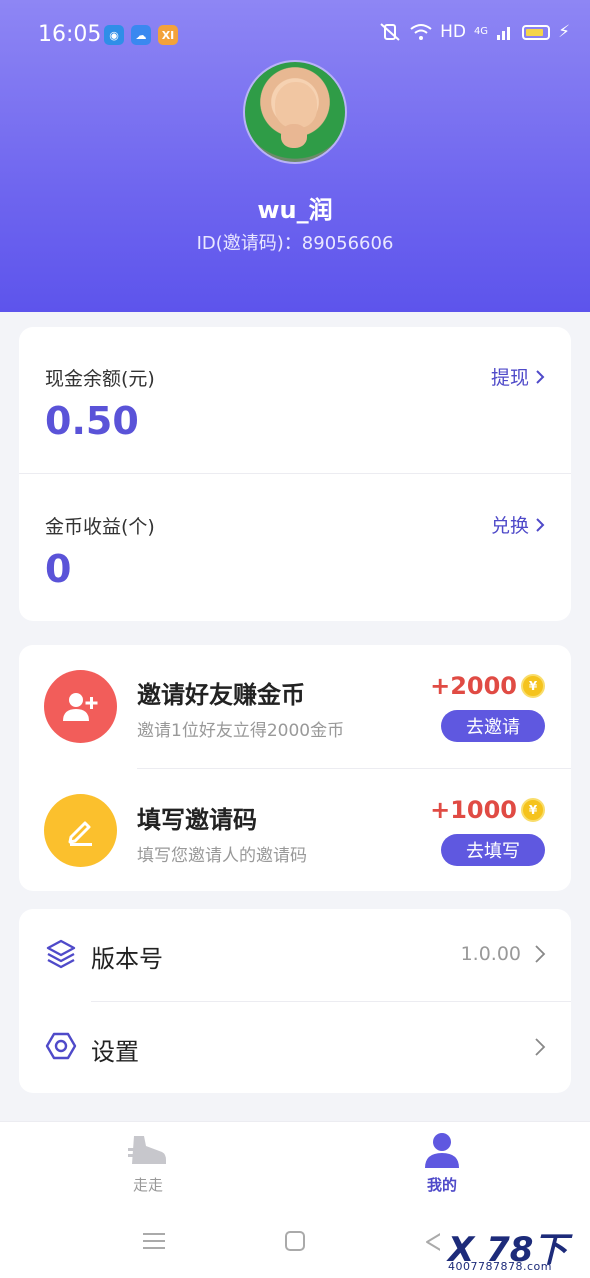  I want to click on pencil-icon, so click(80, 830).